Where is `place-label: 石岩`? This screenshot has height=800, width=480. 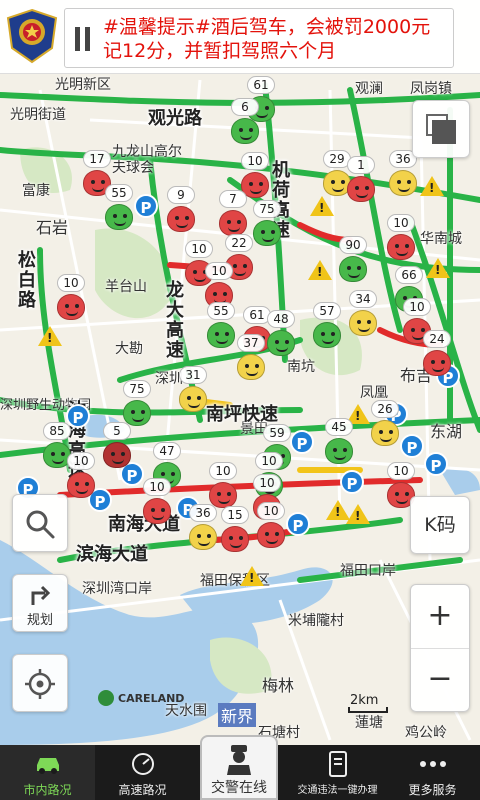 place-label: 石岩 is located at coordinates (52, 227).